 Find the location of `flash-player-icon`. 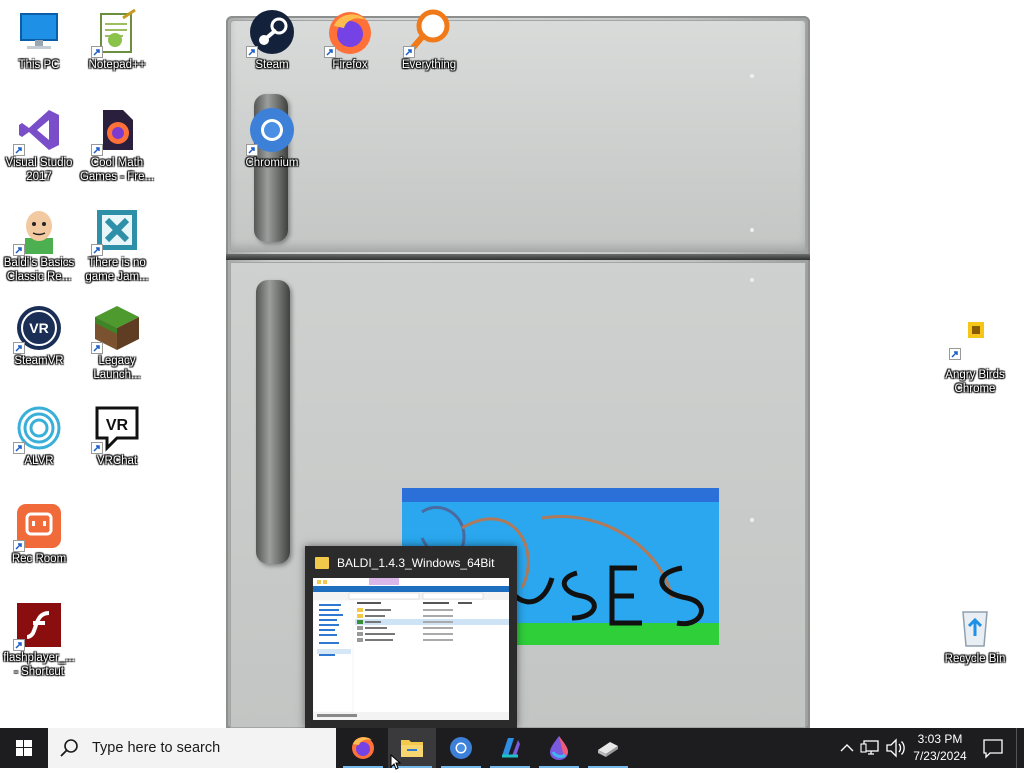

flash-player-icon is located at coordinates (38, 626).